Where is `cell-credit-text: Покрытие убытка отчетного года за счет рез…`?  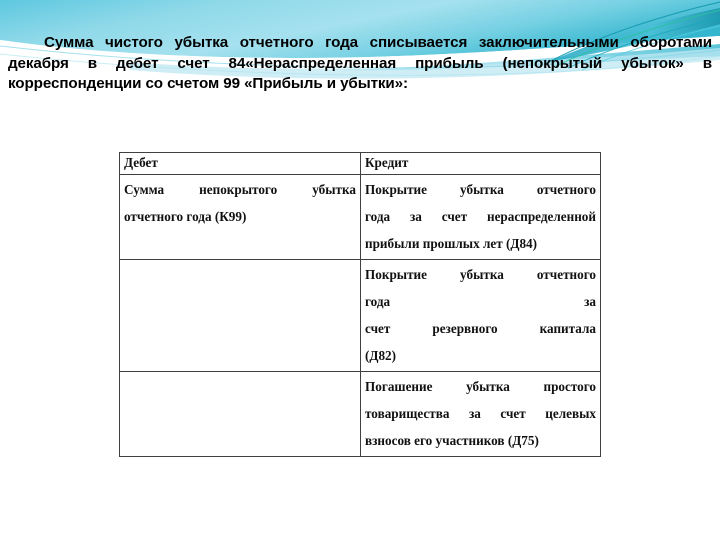 cell-credit-text: Покрытие убытка отчетного года за счет рез… is located at coordinates (480, 315).